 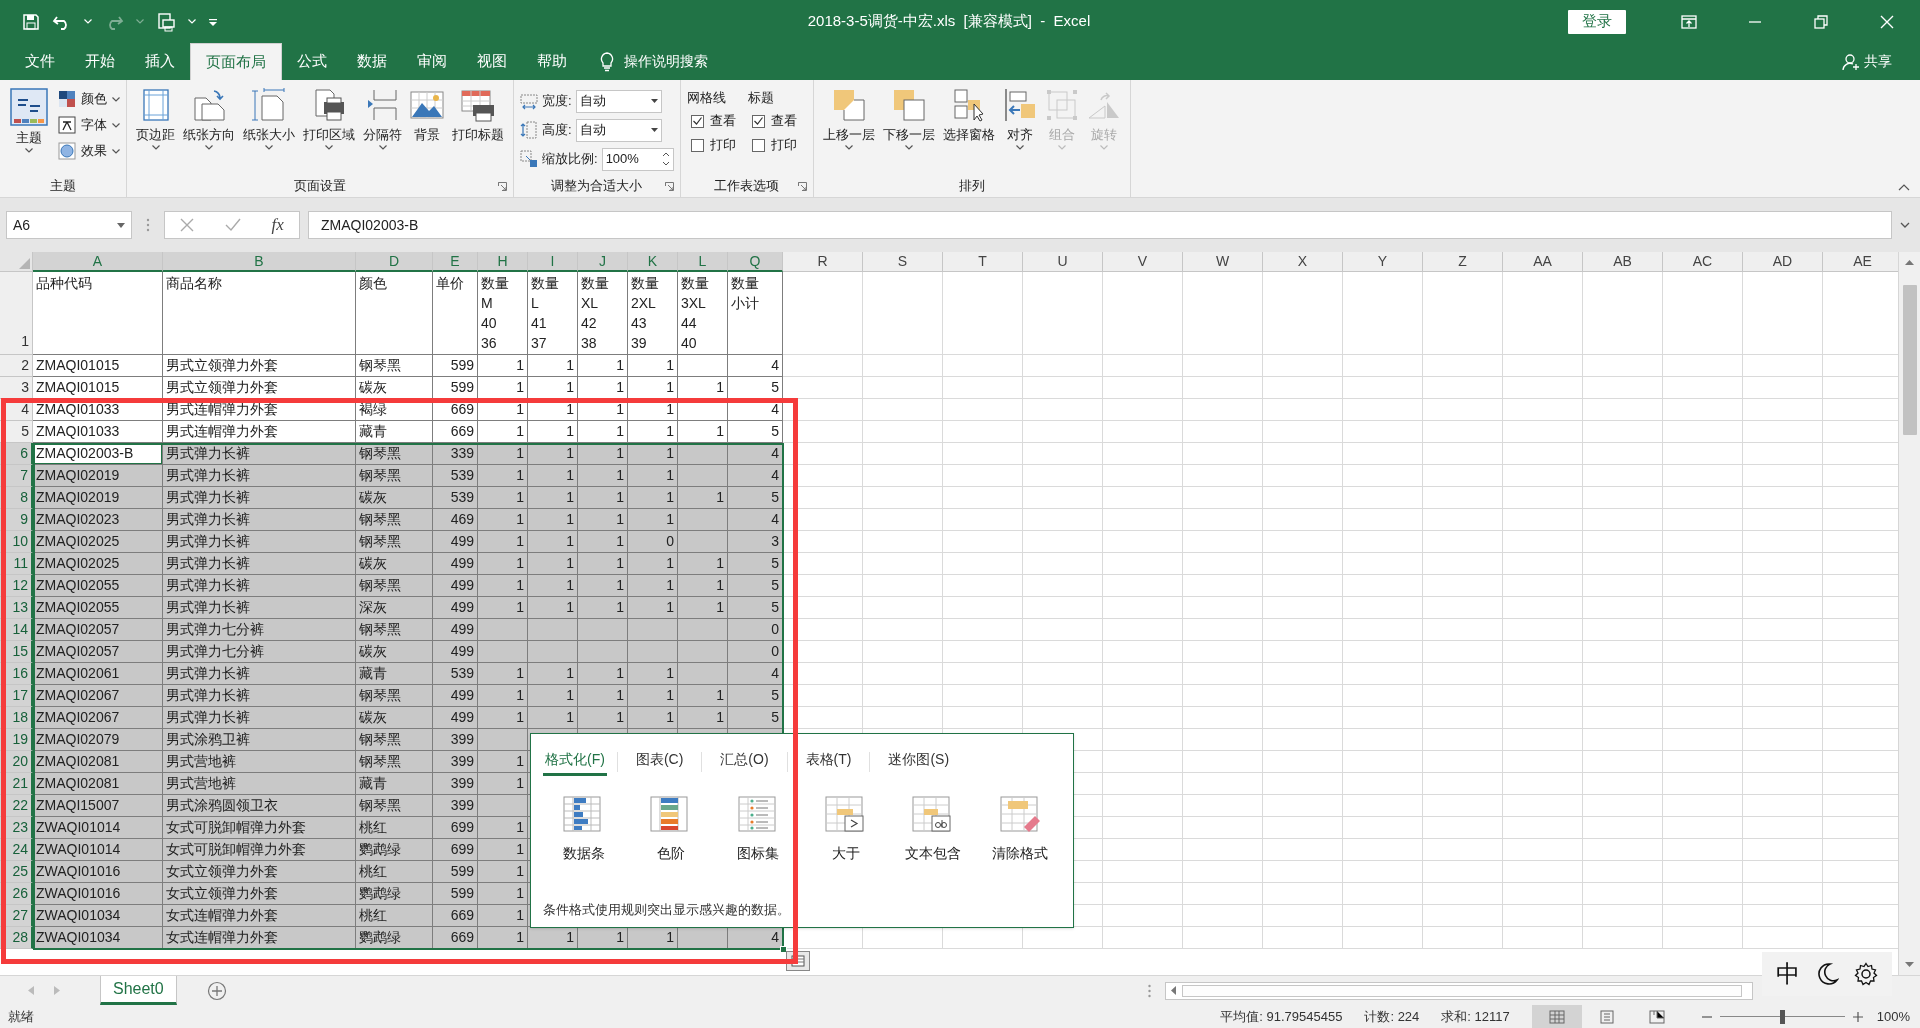 I want to click on themes-button: 主题, so click(x=29, y=120).